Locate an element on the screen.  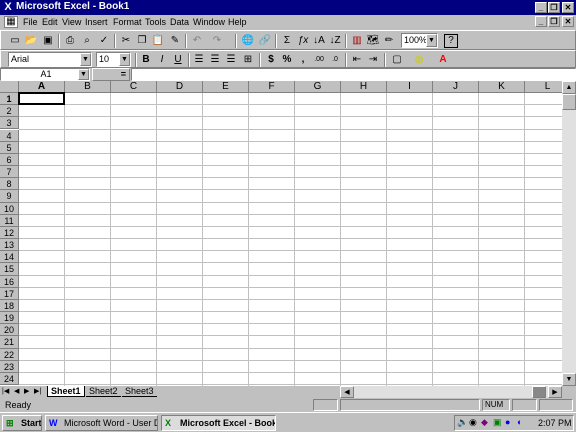
percent-icon: % is located at coordinates (287, 60).